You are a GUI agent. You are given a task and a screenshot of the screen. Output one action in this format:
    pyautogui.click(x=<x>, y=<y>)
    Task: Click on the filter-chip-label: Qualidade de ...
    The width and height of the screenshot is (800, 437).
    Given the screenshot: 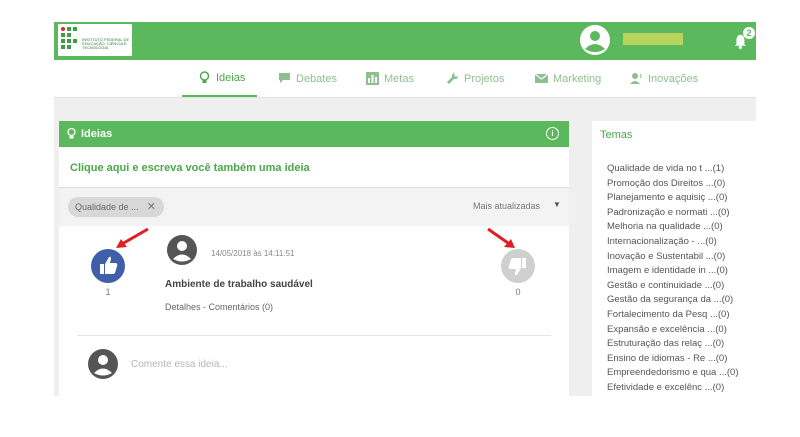 What is the action you would take?
    pyautogui.click(x=107, y=207)
    